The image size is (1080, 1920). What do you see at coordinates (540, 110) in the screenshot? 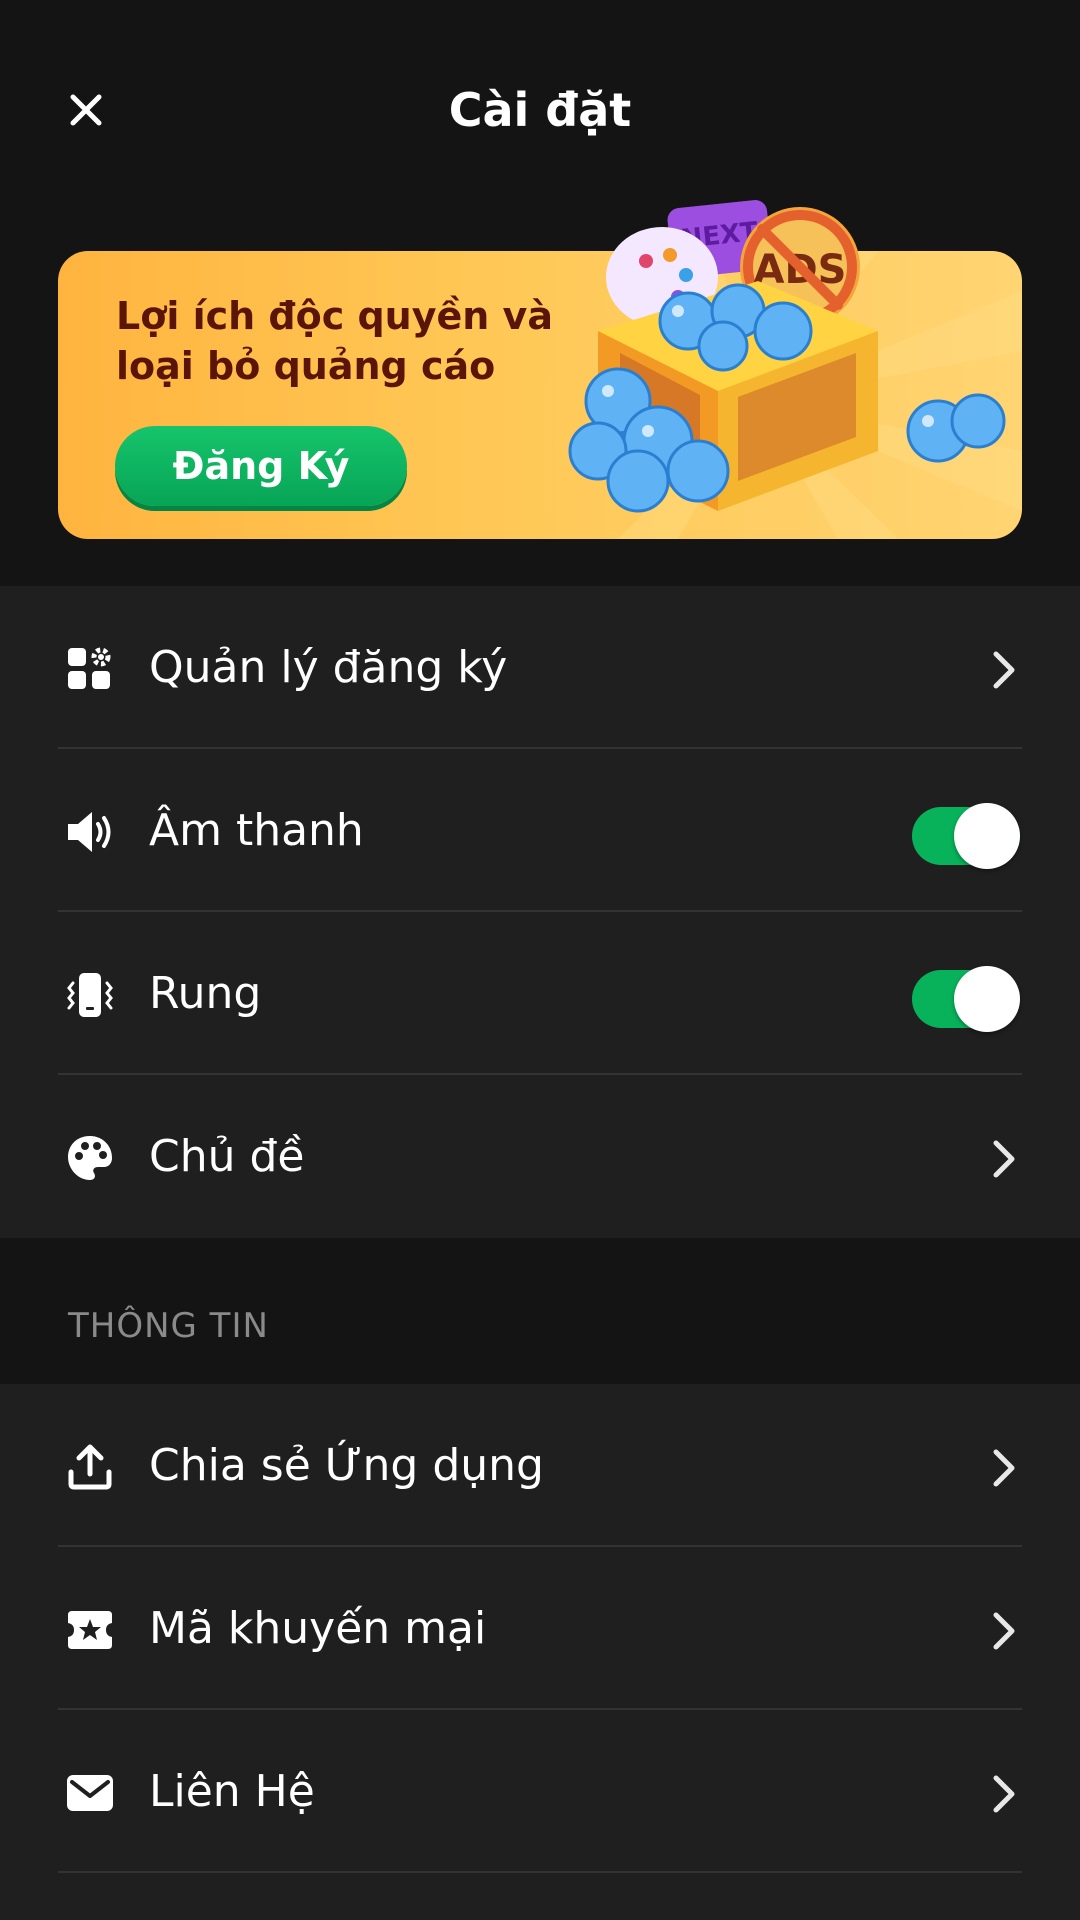
I see `page-title: Cài đặt` at bounding box center [540, 110].